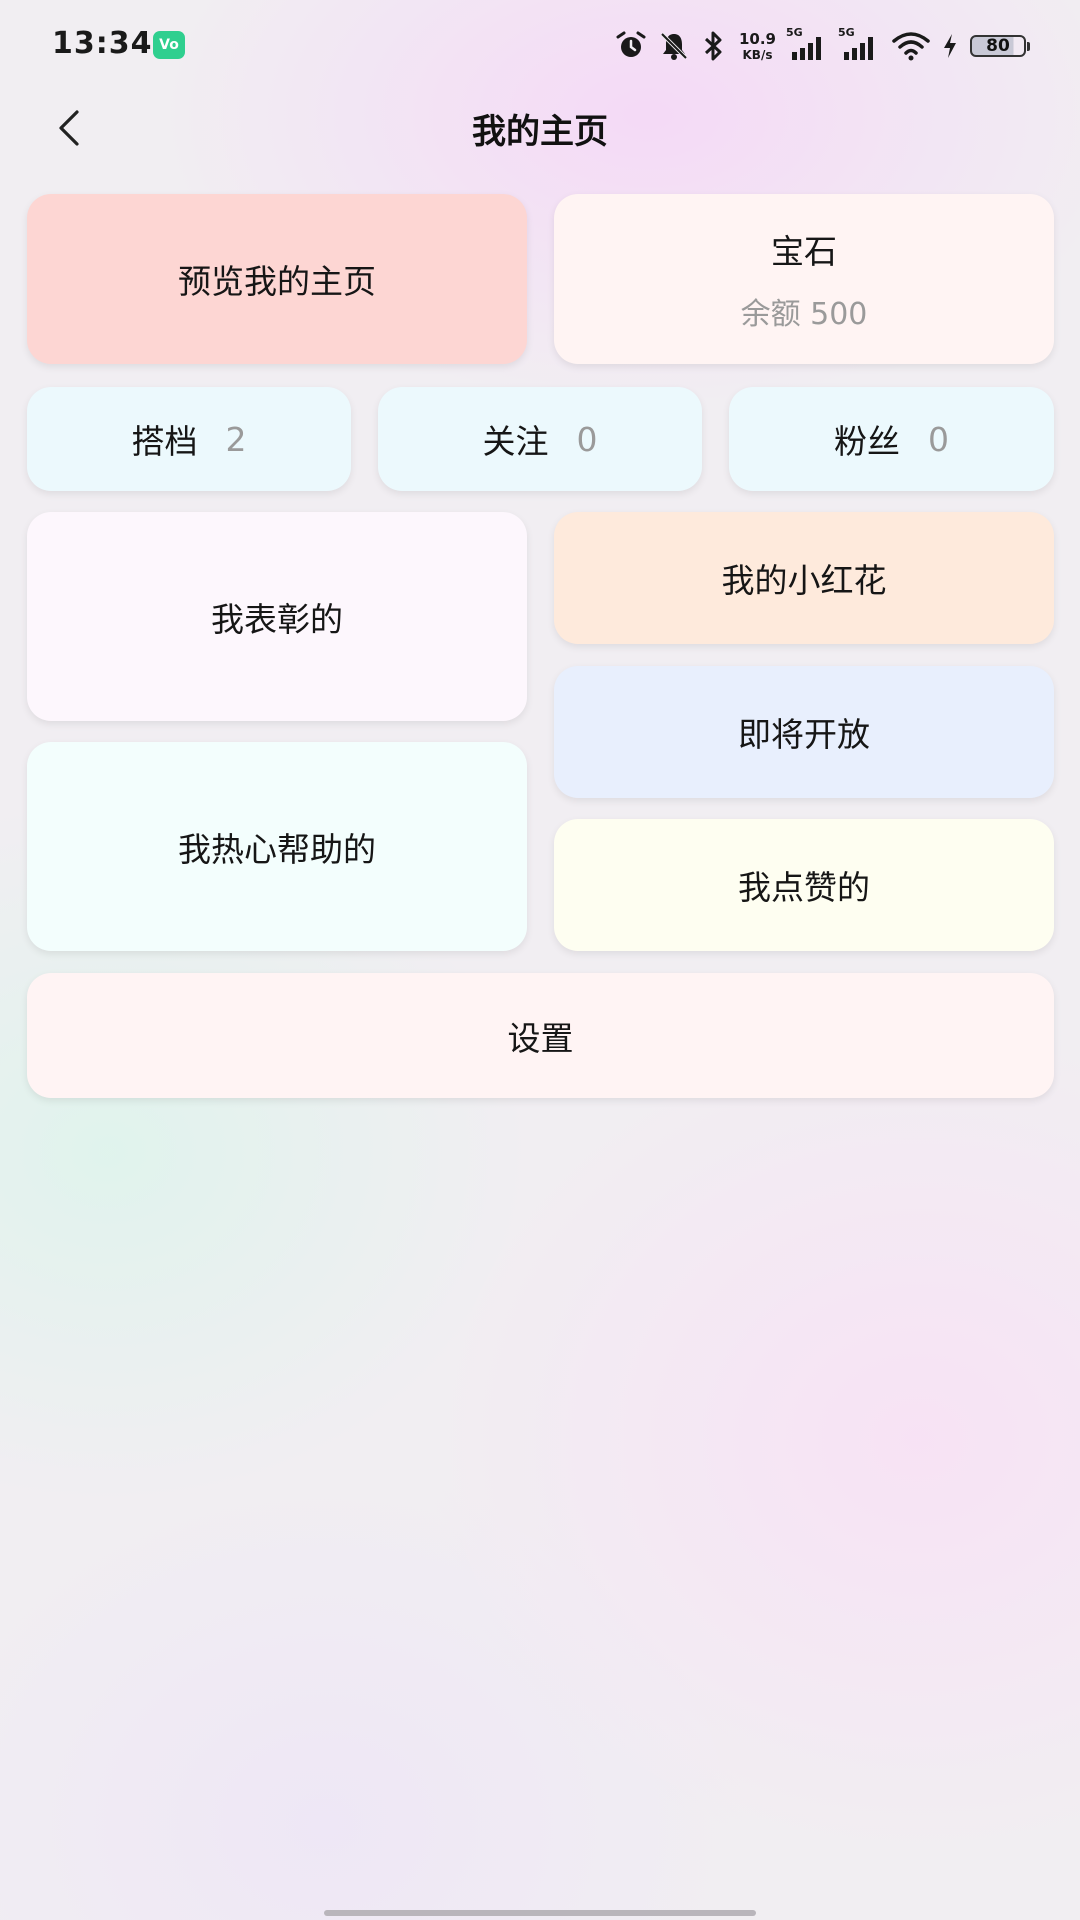 Image resolution: width=1080 pixels, height=1920 pixels. I want to click on preview-homepage-button: 预览我的主页, so click(277, 279).